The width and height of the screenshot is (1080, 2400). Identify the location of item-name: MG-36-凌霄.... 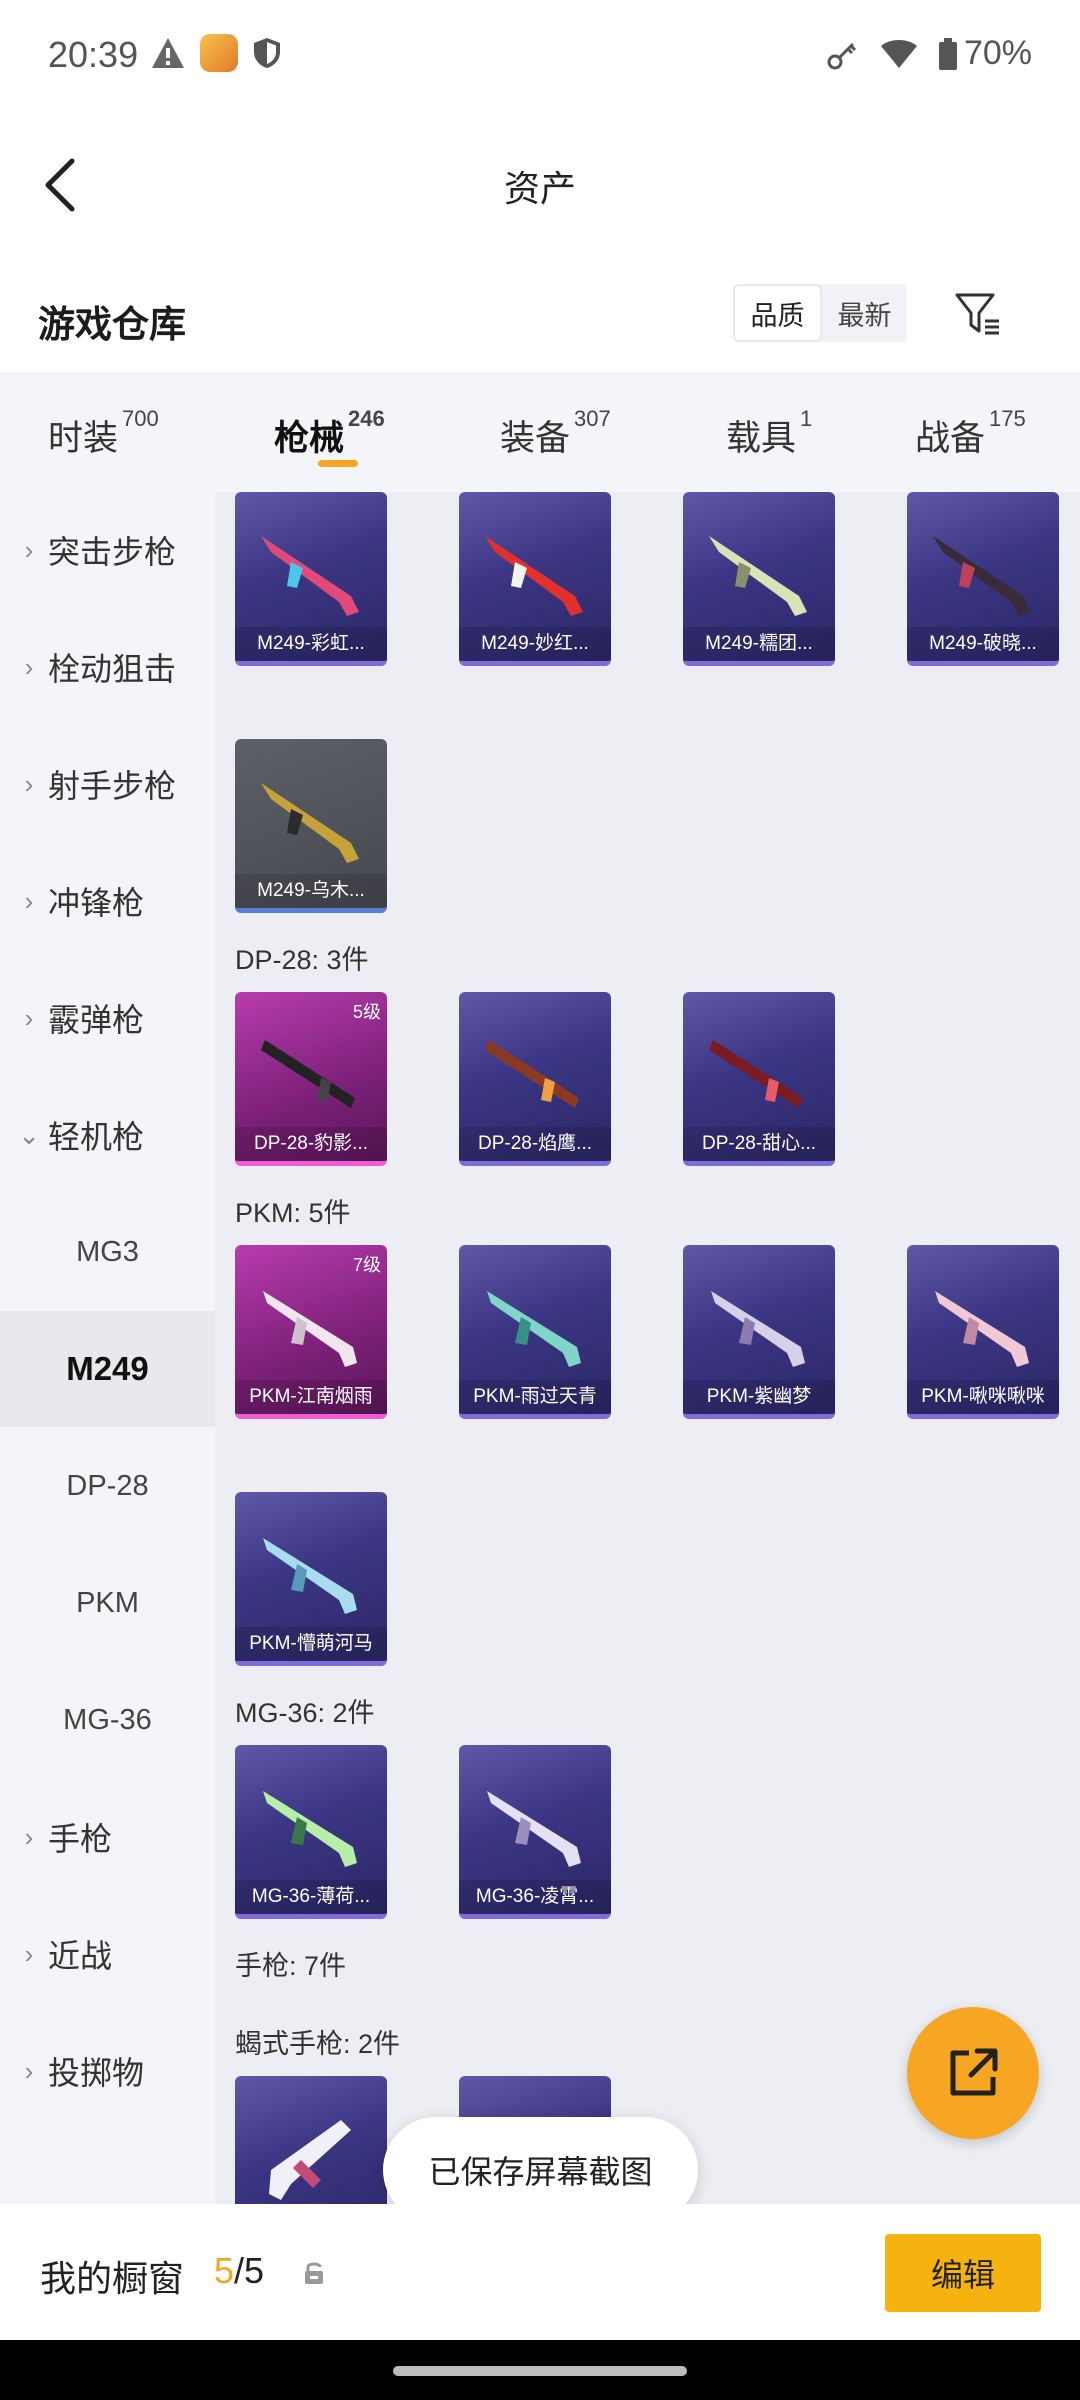
(535, 1897).